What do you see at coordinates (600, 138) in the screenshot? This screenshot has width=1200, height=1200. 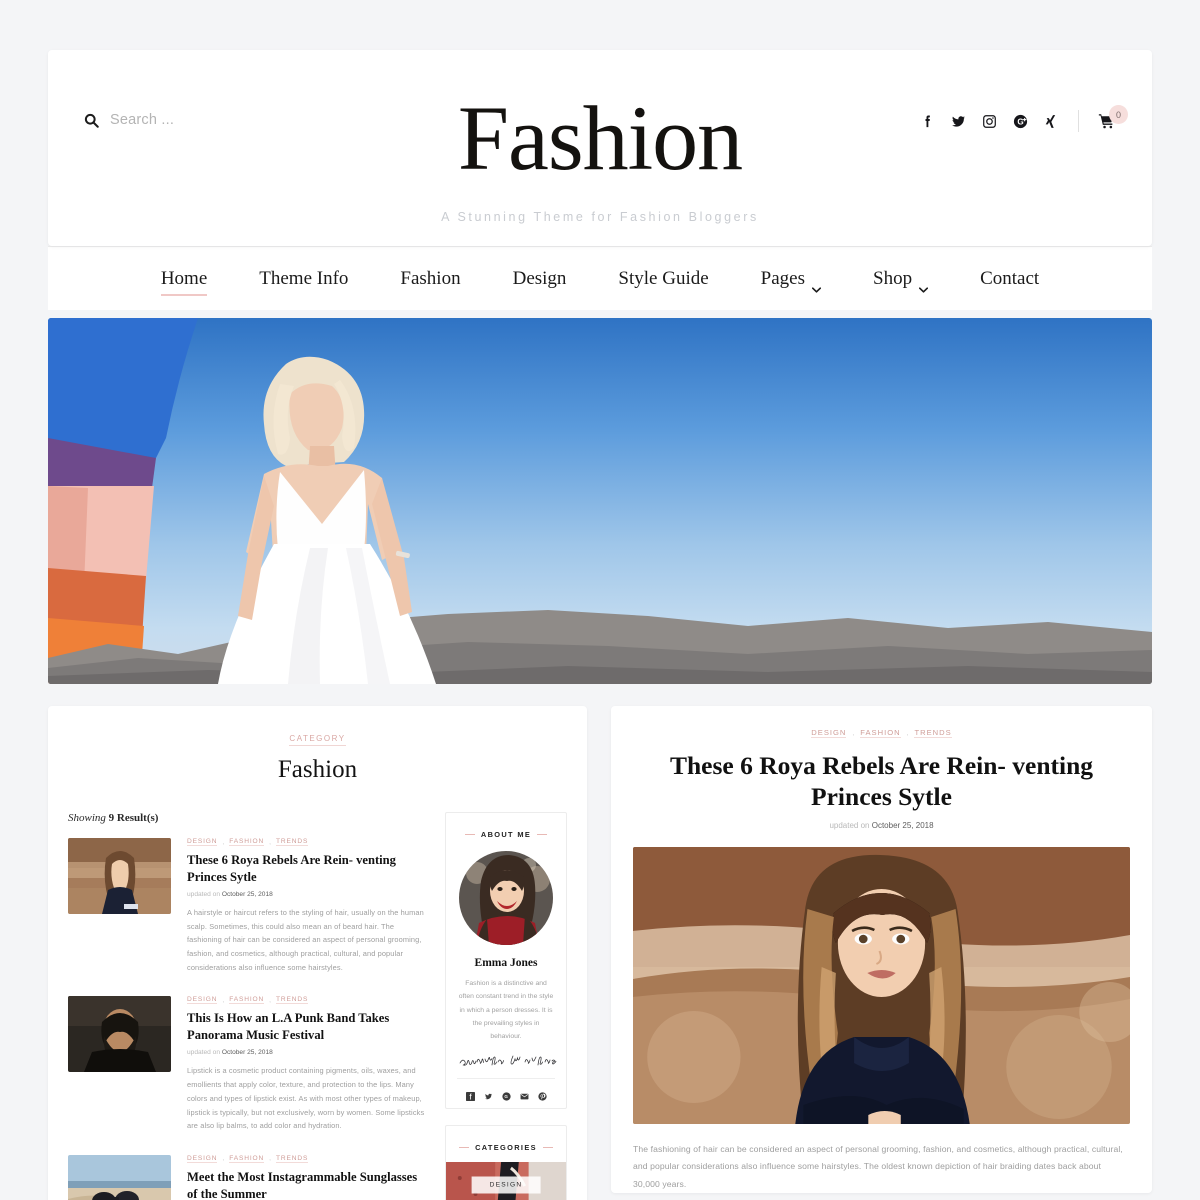 I see `site-title: Fashion` at bounding box center [600, 138].